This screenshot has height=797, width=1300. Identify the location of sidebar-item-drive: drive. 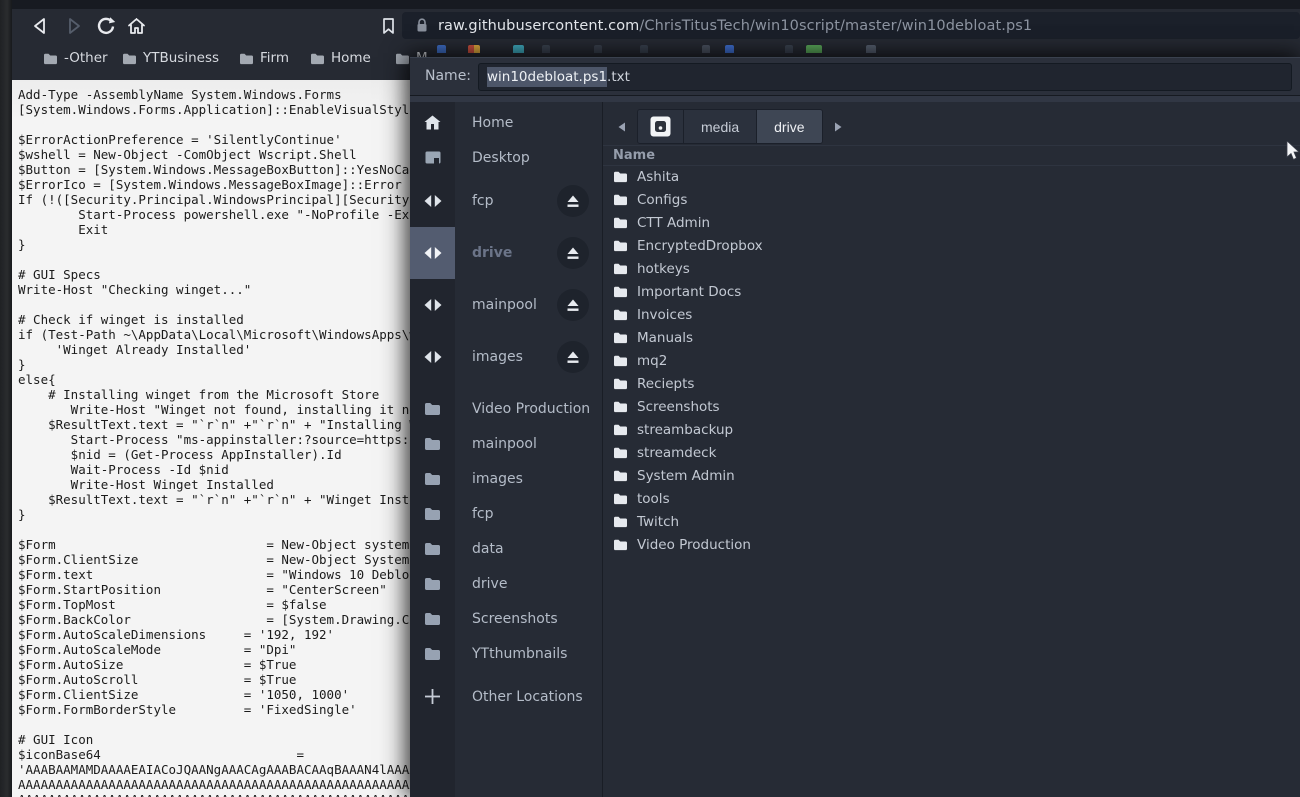
(506, 253).